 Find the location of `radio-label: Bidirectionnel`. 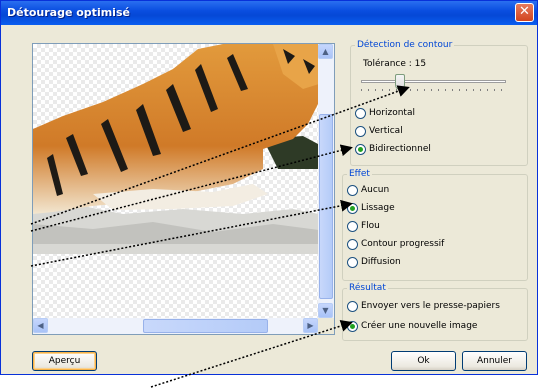

radio-label: Bidirectionnel is located at coordinates (400, 149).